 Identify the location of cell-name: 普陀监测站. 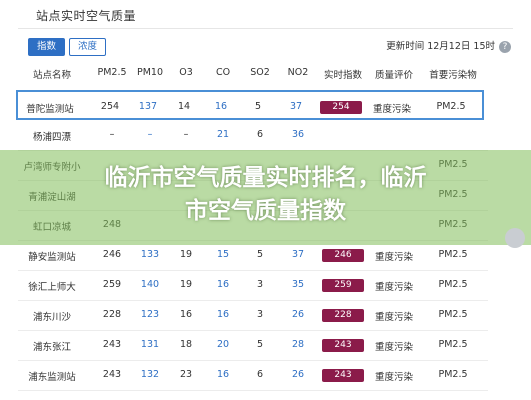
(50, 109).